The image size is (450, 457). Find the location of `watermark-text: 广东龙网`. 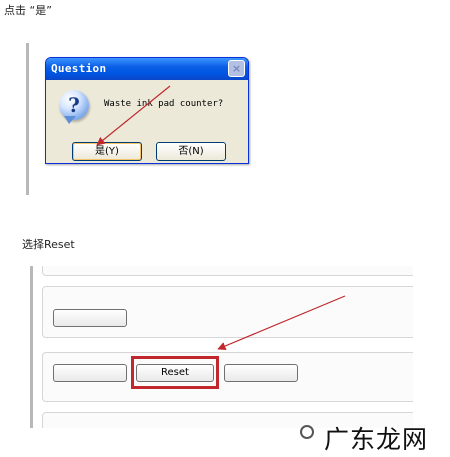

watermark-text: 广东龙网 is located at coordinates (375, 439).